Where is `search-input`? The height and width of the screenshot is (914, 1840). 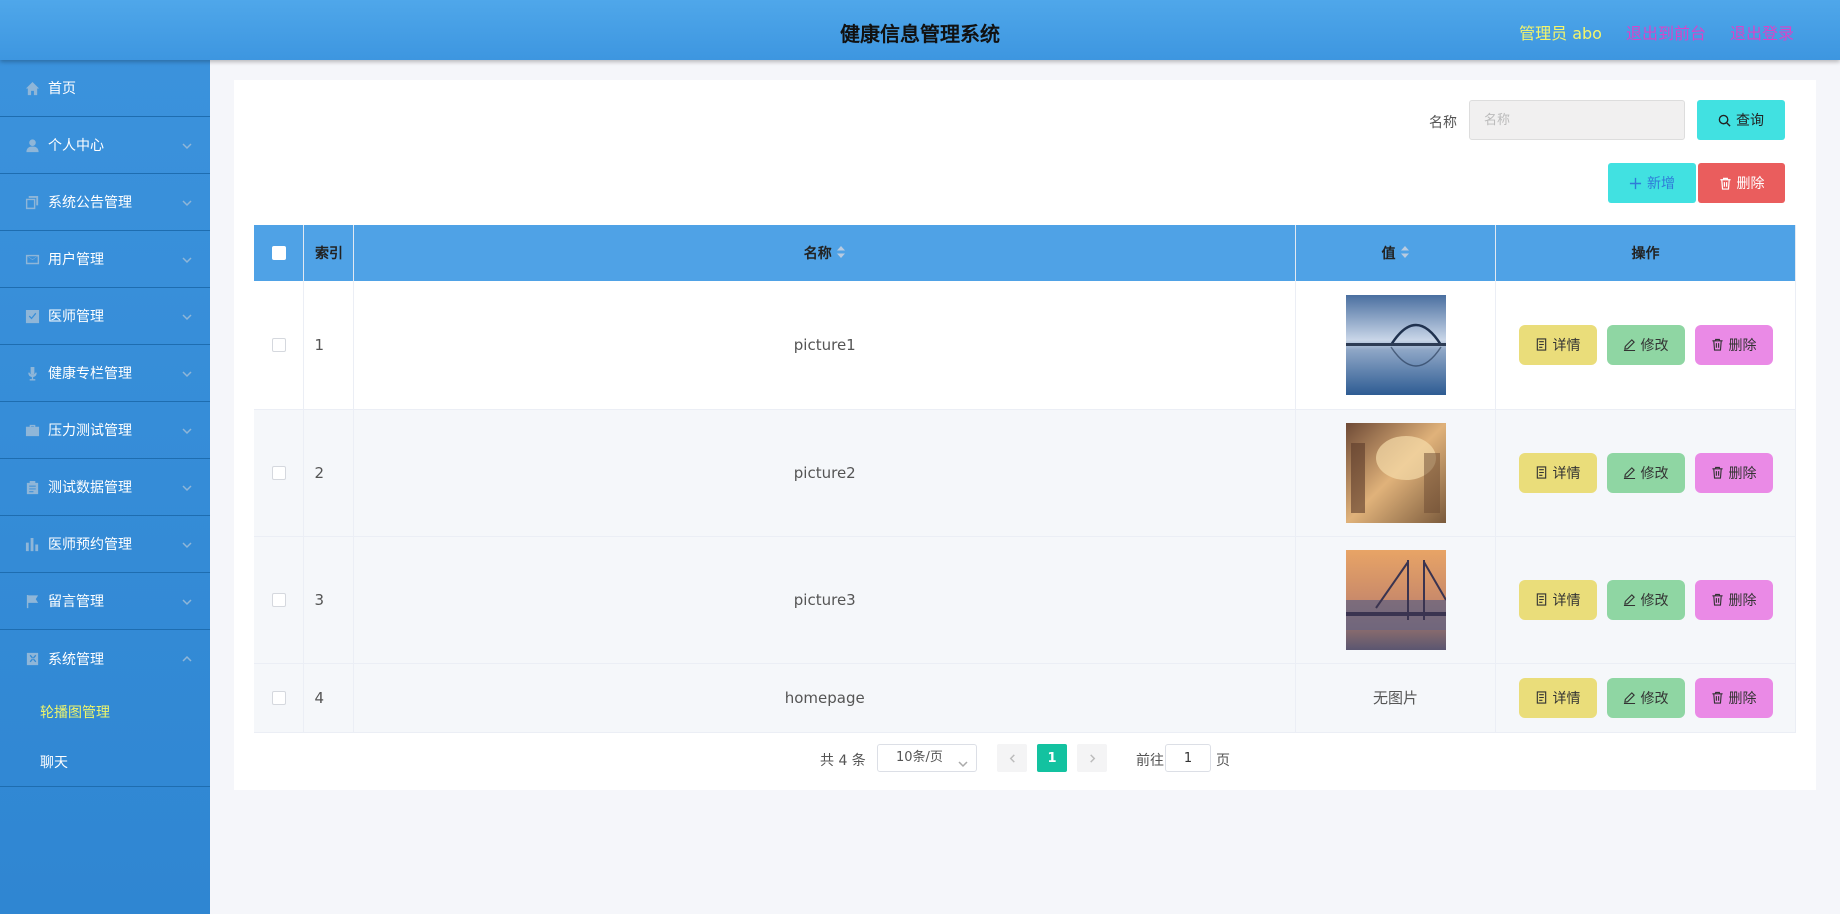
search-input is located at coordinates (1577, 120).